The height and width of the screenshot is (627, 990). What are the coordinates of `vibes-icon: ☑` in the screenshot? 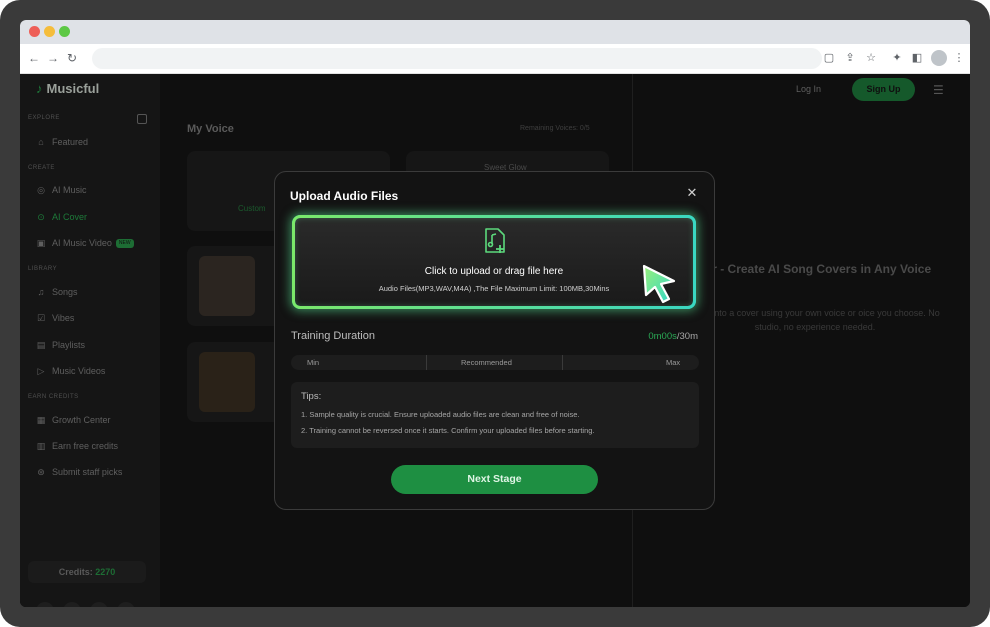 It's located at (41, 318).